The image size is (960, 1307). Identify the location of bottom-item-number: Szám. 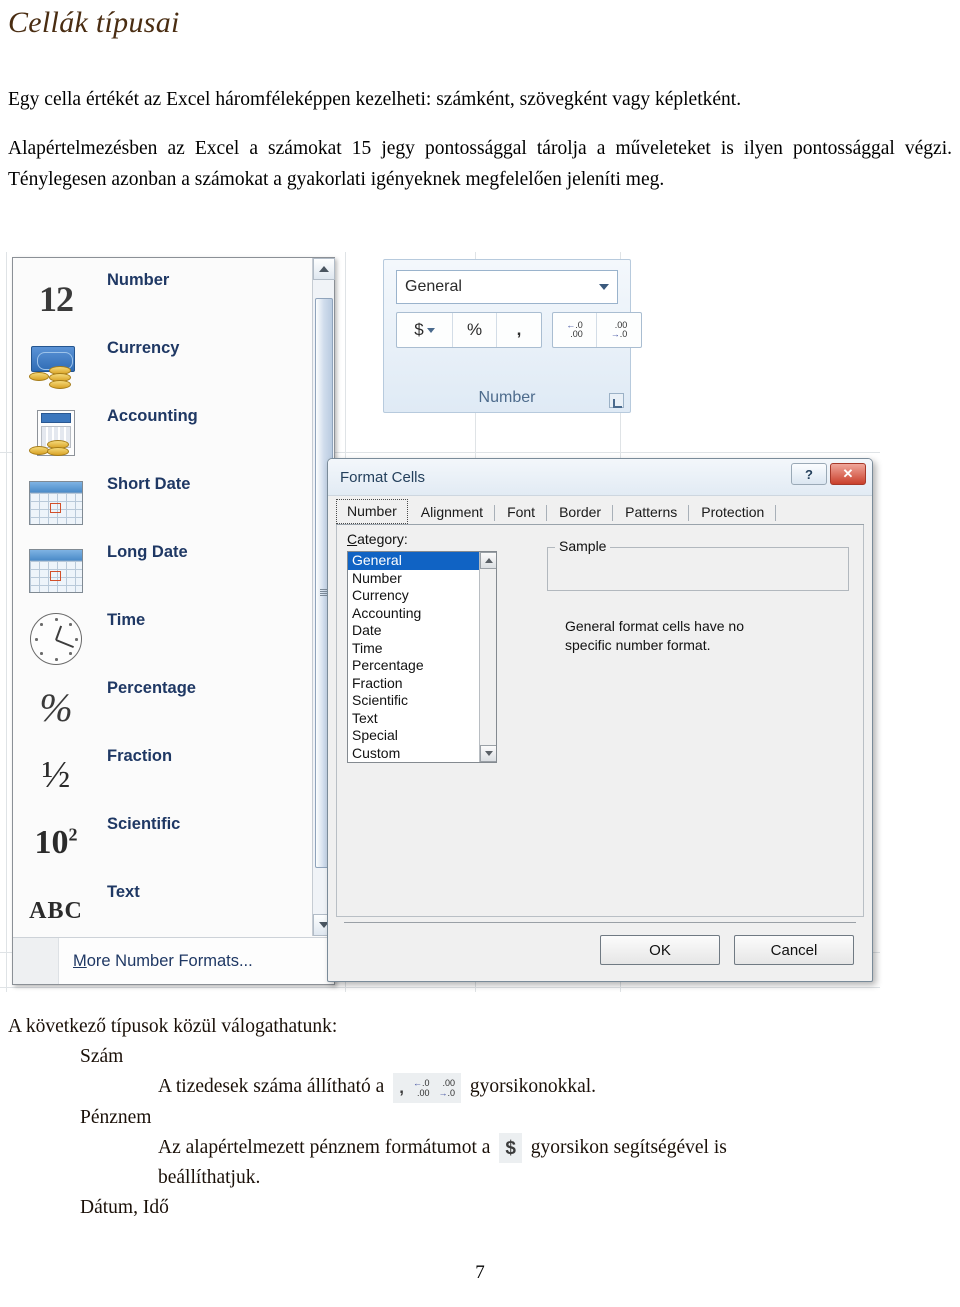
(102, 1056).